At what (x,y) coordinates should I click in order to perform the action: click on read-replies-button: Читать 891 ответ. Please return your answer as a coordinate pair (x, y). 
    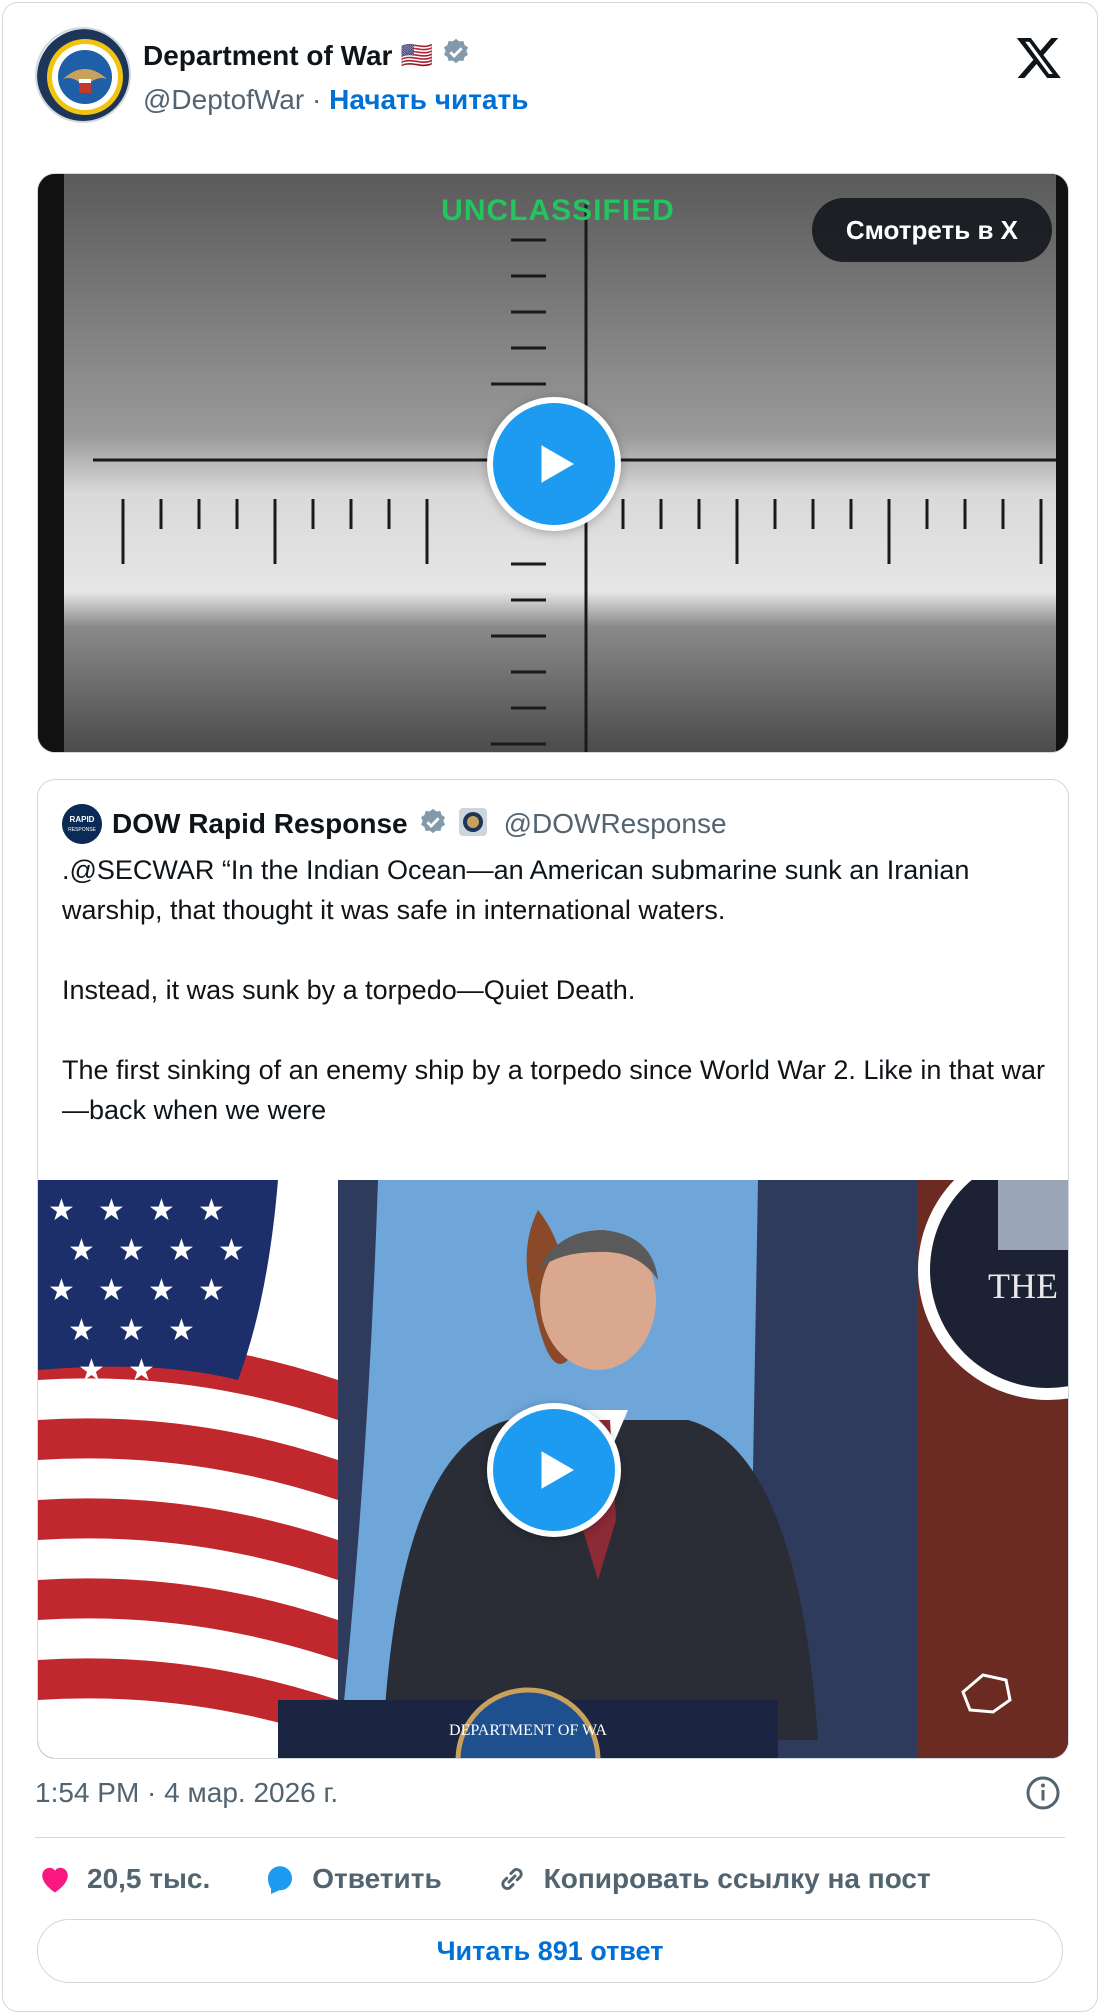
    Looking at the image, I should click on (550, 1951).